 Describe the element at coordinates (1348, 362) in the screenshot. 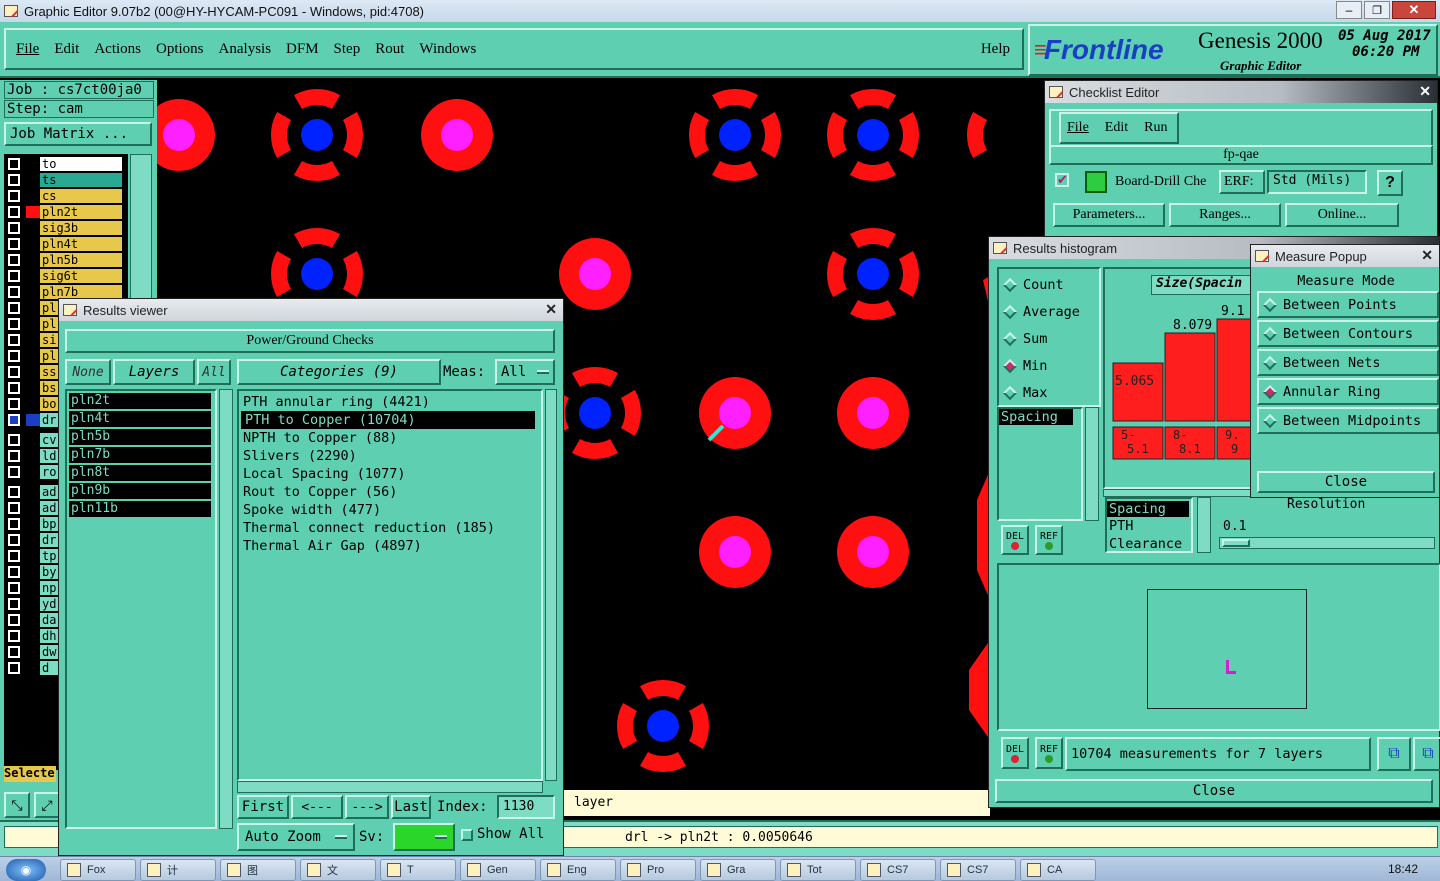

I see `mode-between-nets: Between Nets` at that location.